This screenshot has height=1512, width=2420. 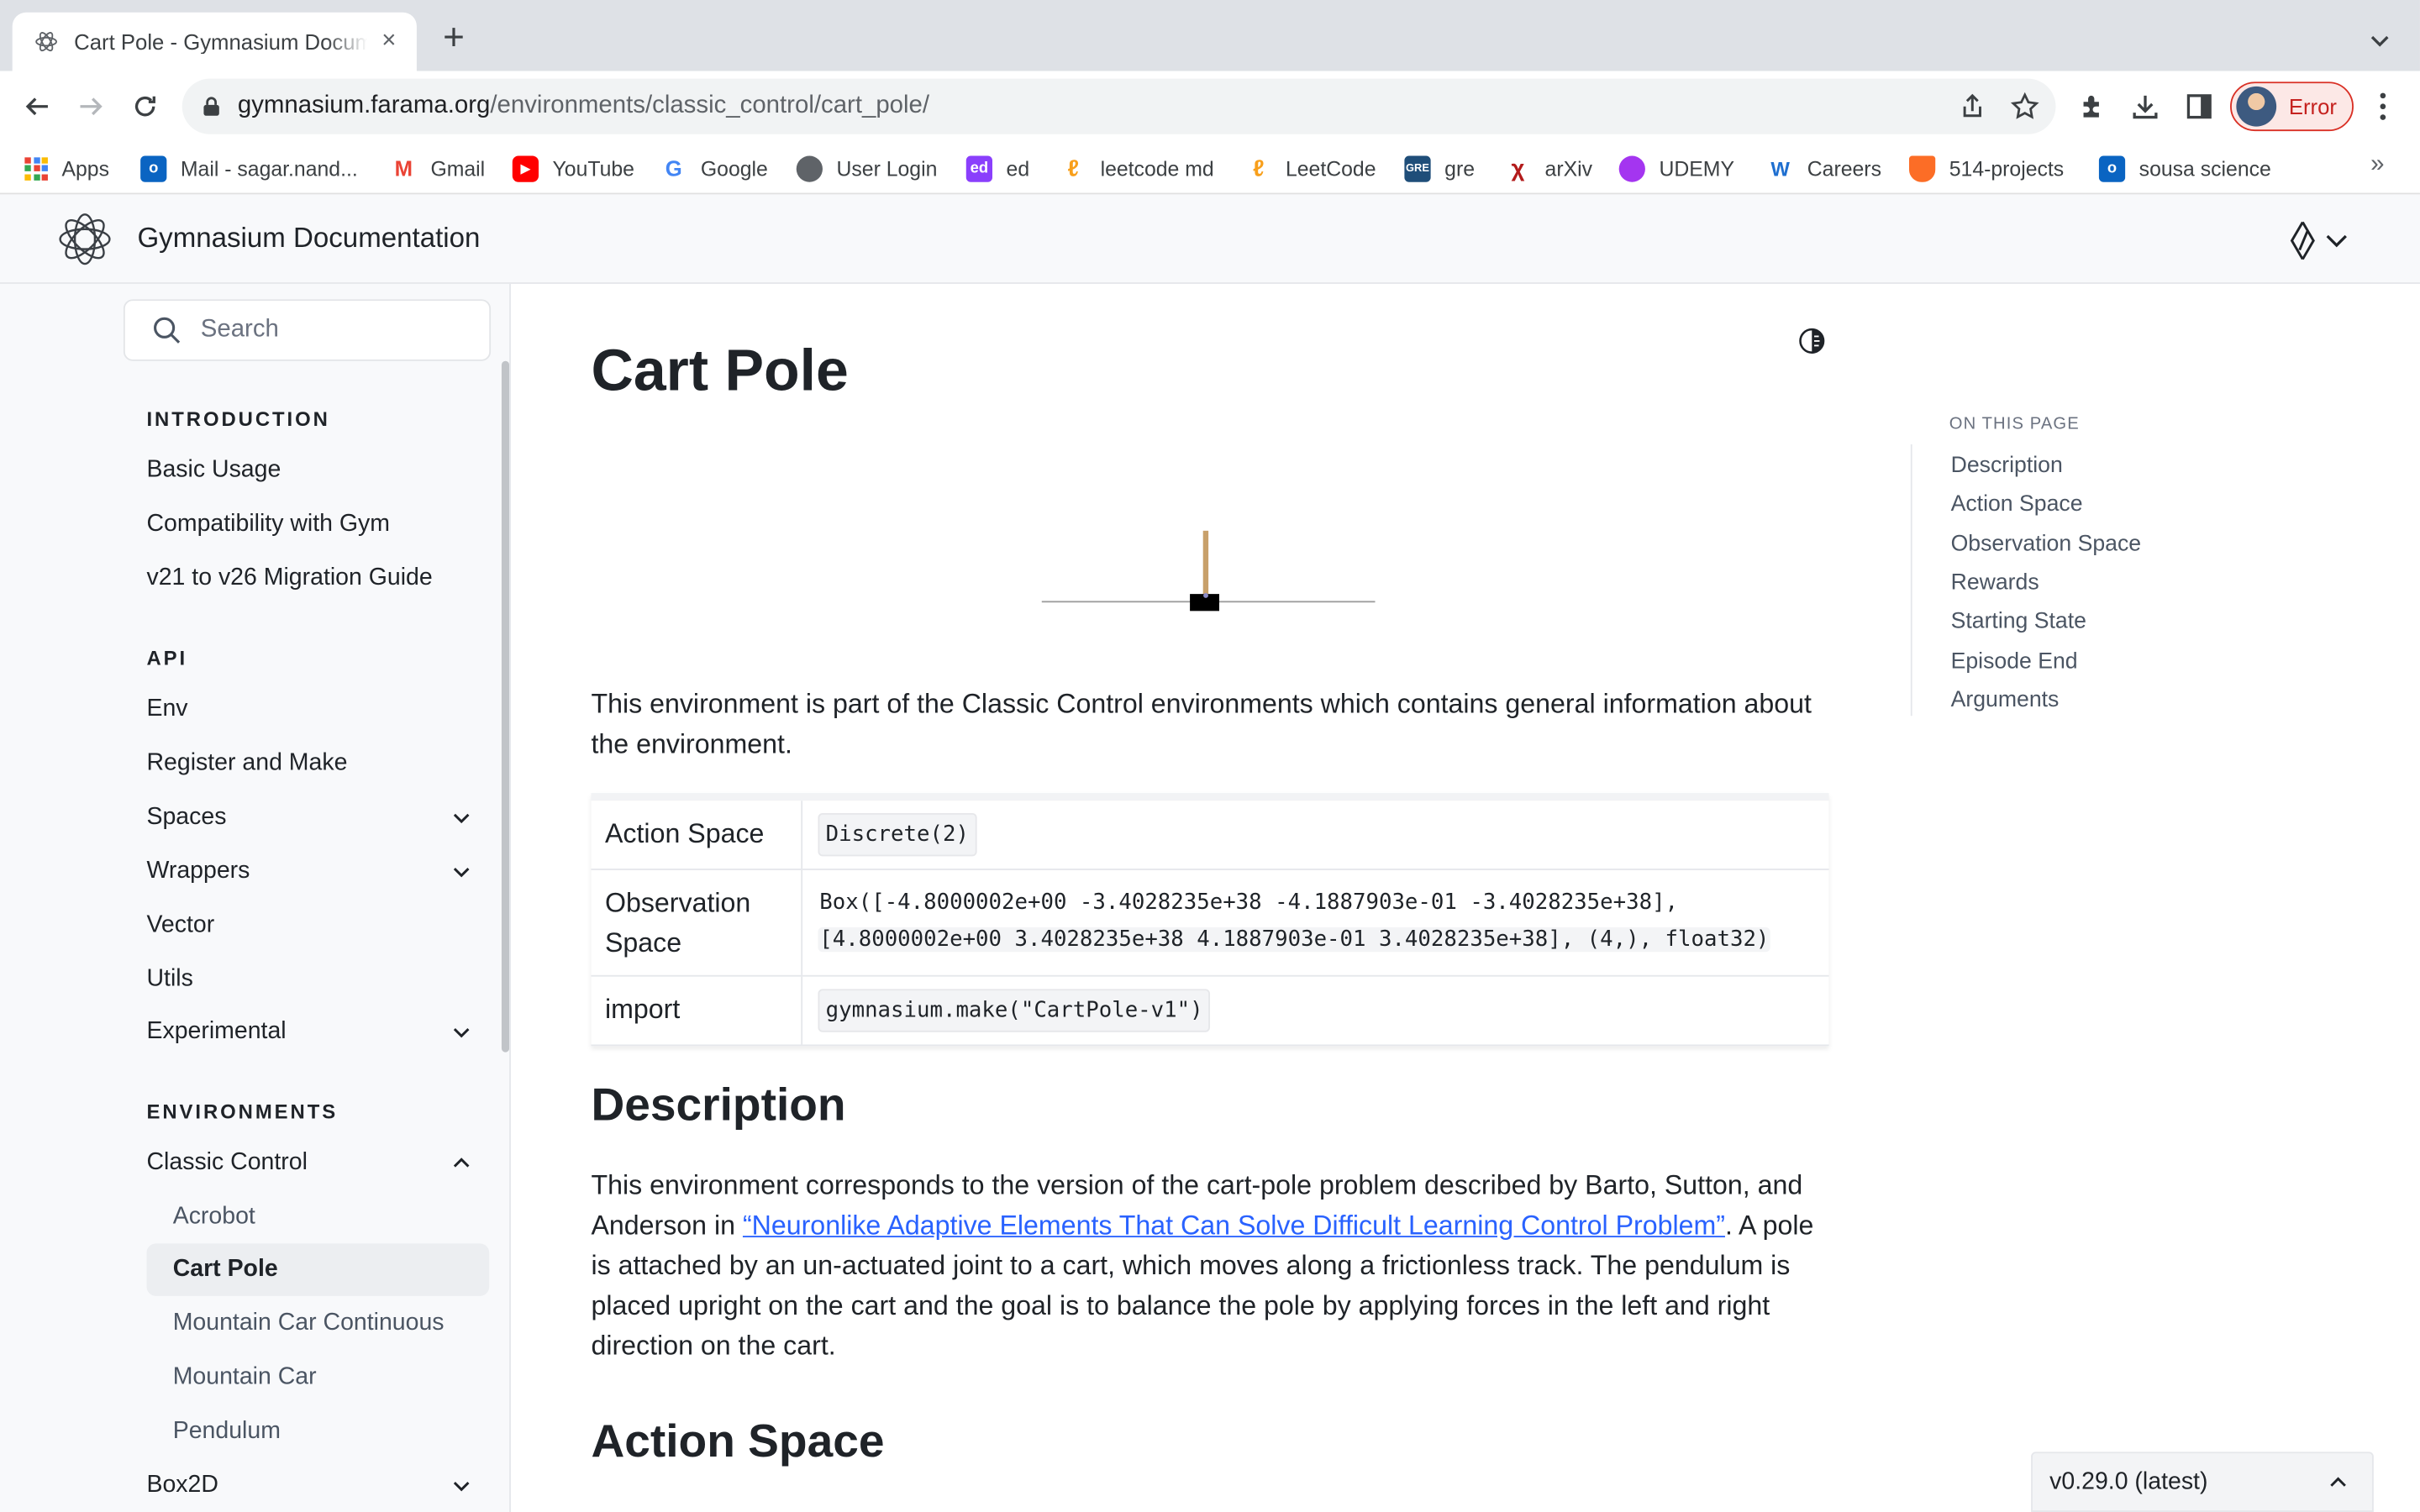 I want to click on code-snippet: gymnasium.make("CartPole-v1"), so click(x=1015, y=1010).